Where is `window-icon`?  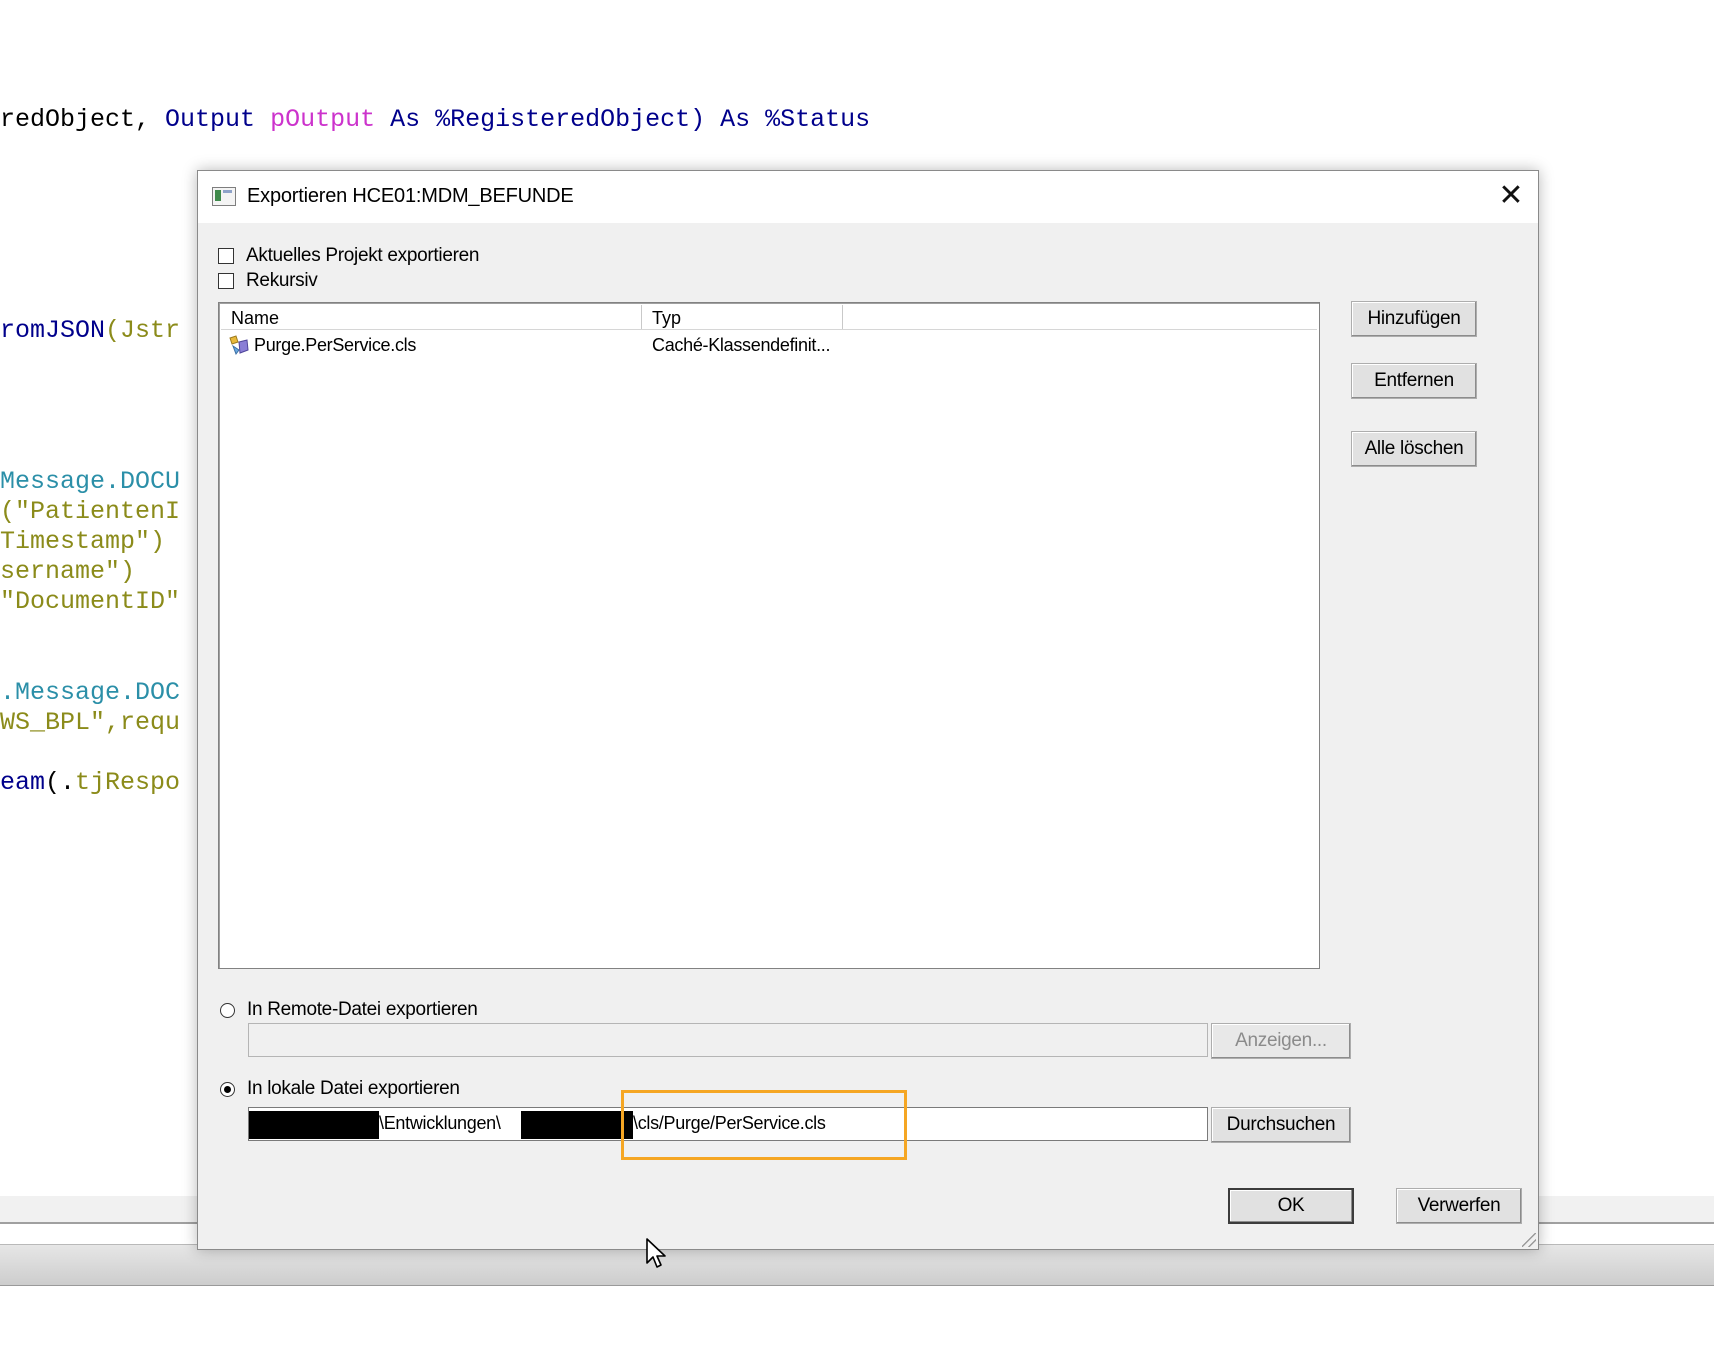
window-icon is located at coordinates (224, 196).